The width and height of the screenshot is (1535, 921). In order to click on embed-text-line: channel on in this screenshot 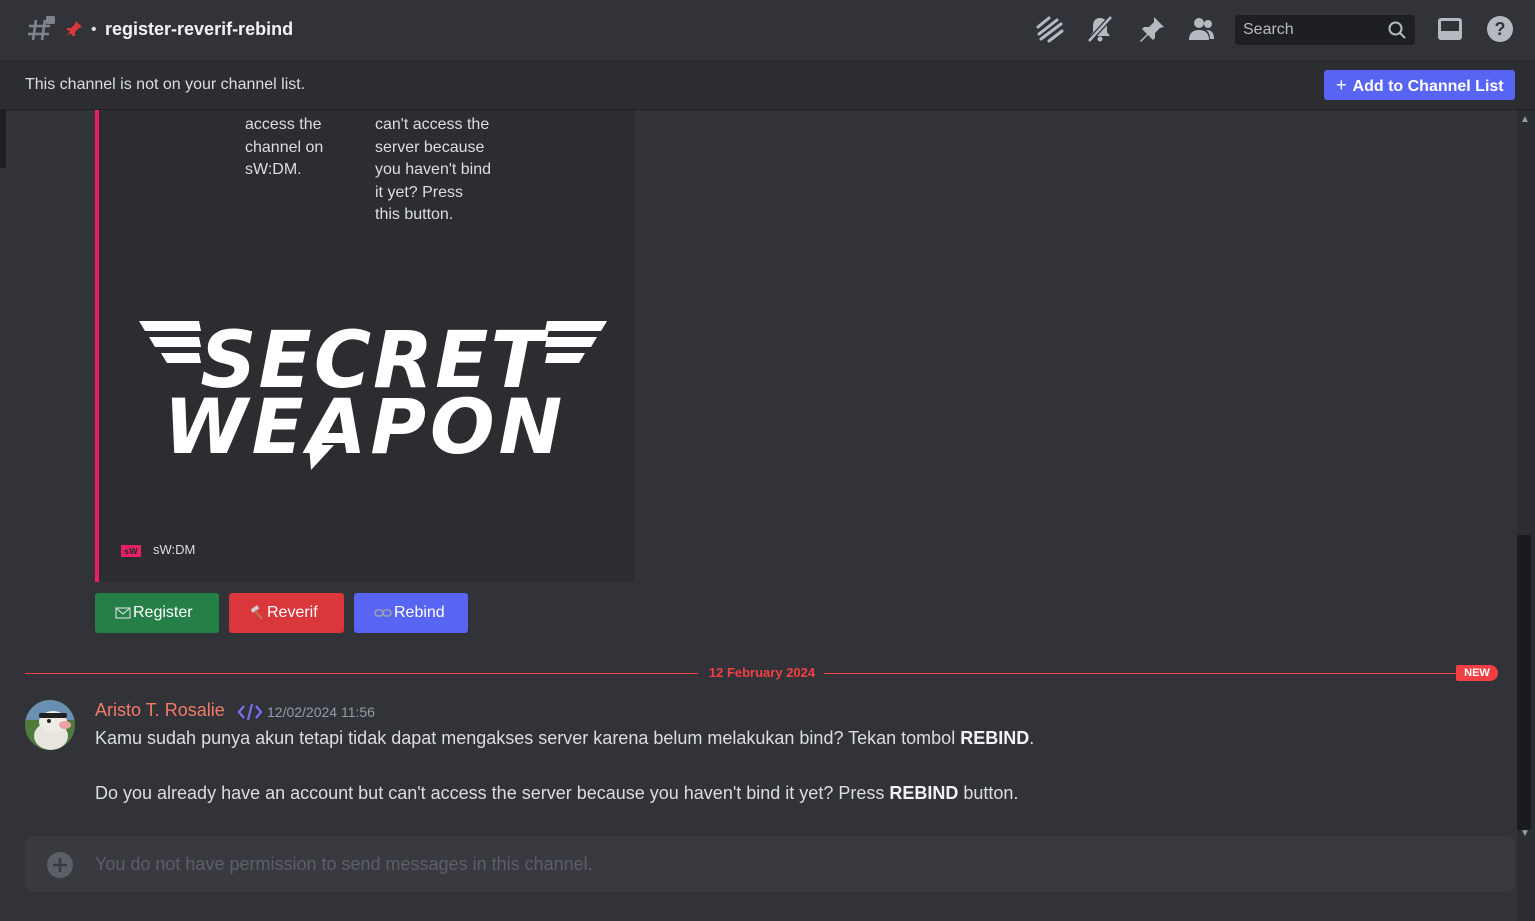, I will do `click(284, 147)`.